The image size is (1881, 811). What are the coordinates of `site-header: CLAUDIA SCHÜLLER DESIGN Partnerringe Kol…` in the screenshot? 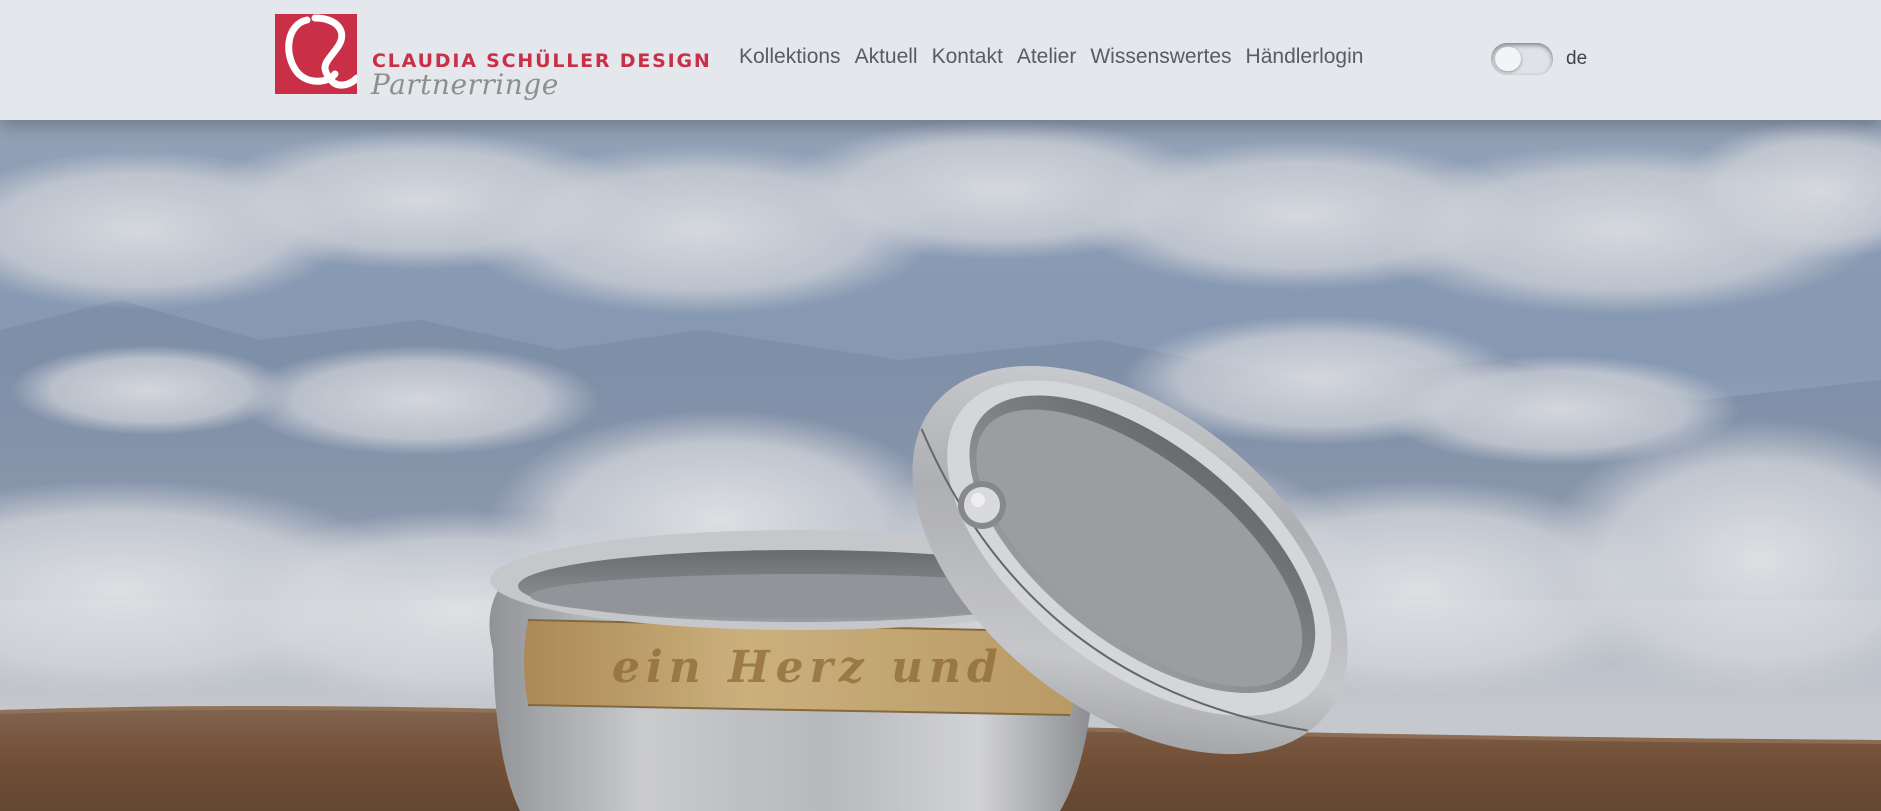 It's located at (940, 60).